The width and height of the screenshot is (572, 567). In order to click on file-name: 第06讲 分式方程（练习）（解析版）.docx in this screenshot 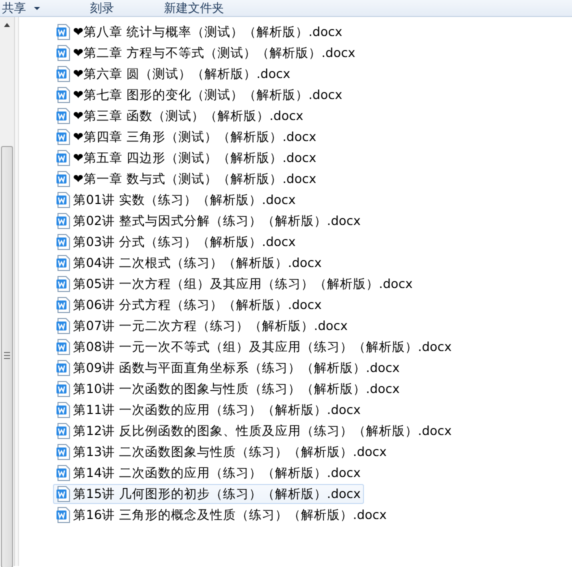, I will do `click(197, 305)`.